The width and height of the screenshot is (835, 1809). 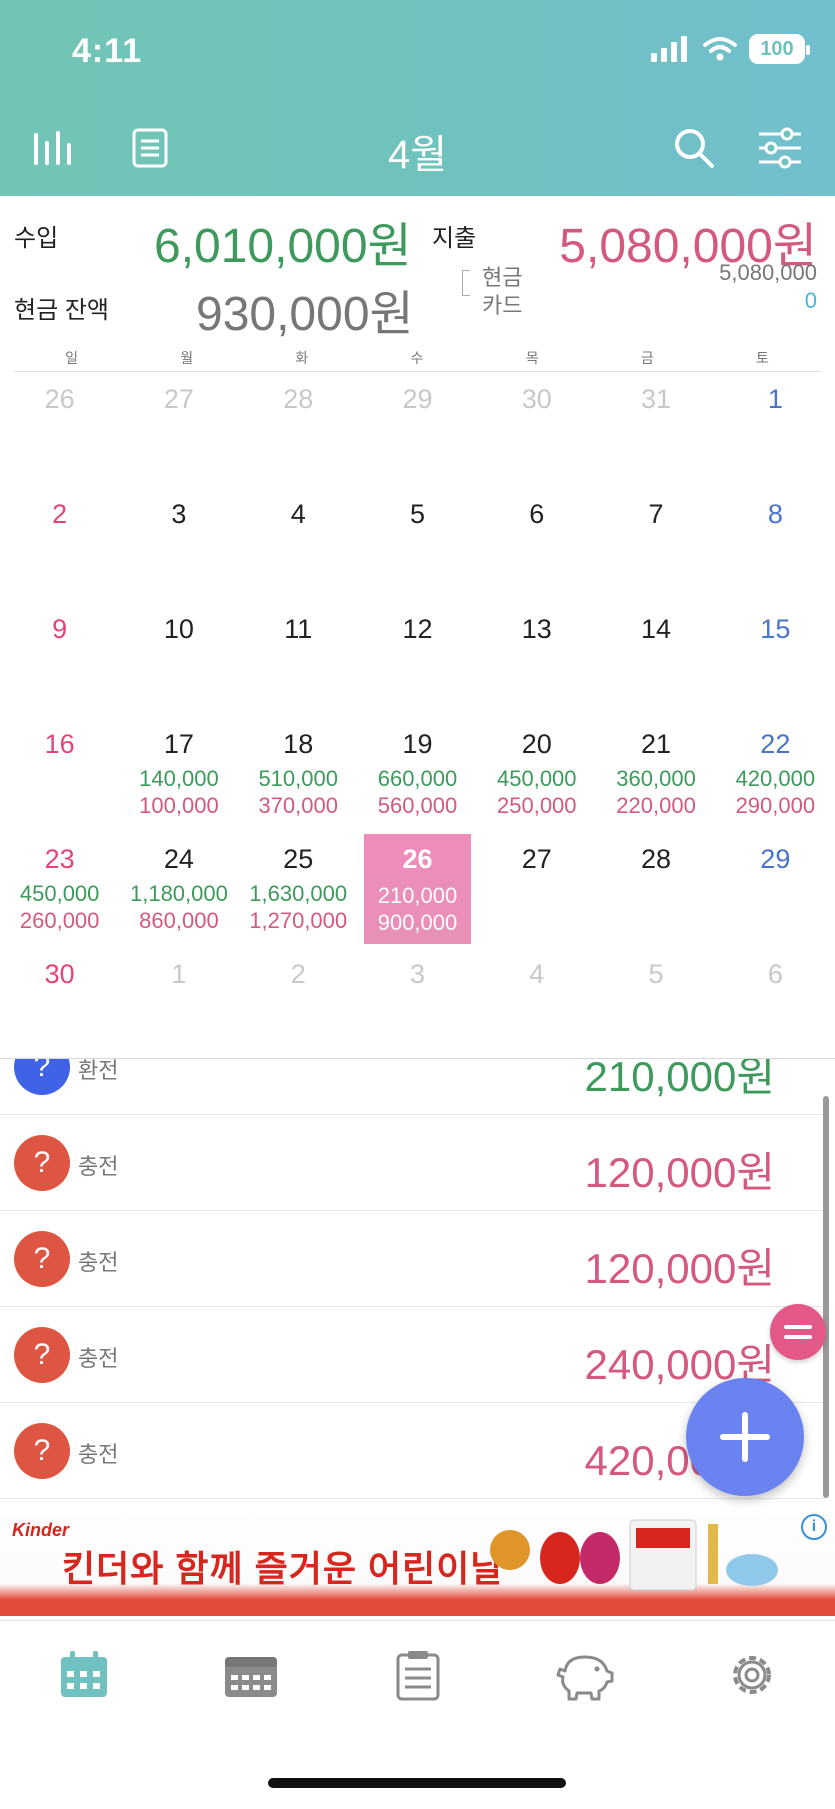 I want to click on calendar-day: 19 660,000 560,000, so click(x=417, y=774).